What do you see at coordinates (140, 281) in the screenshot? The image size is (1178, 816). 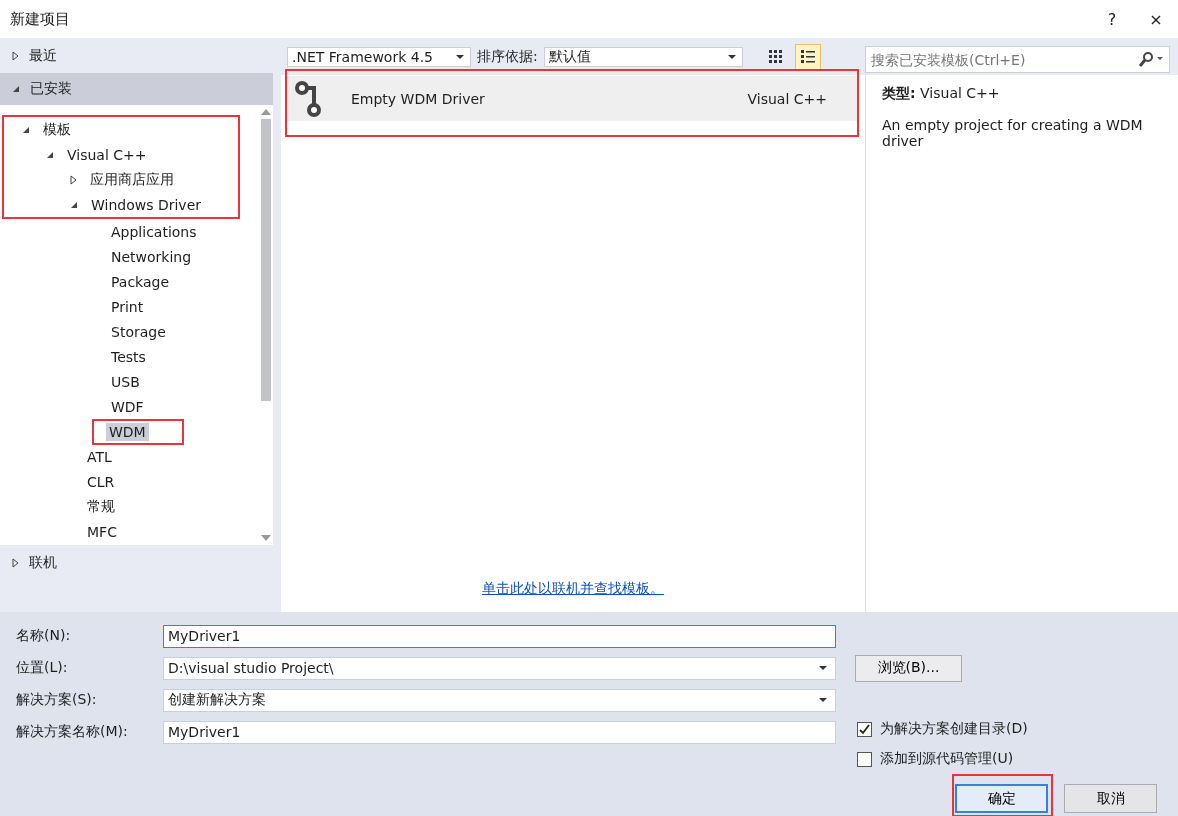 I see `tree-item: Package` at bounding box center [140, 281].